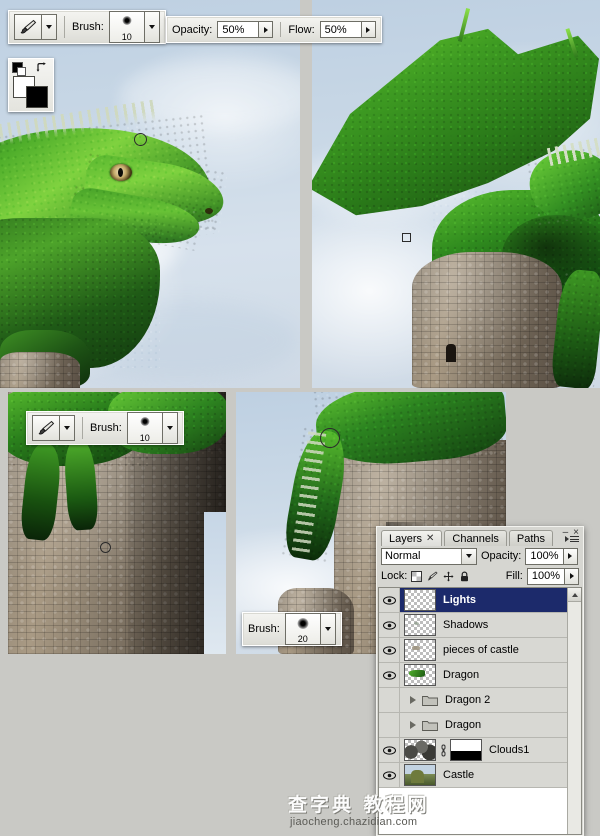 This screenshot has width=600, height=836. Describe the element at coordinates (31, 85) in the screenshot. I see `color-swatch-widget` at that location.